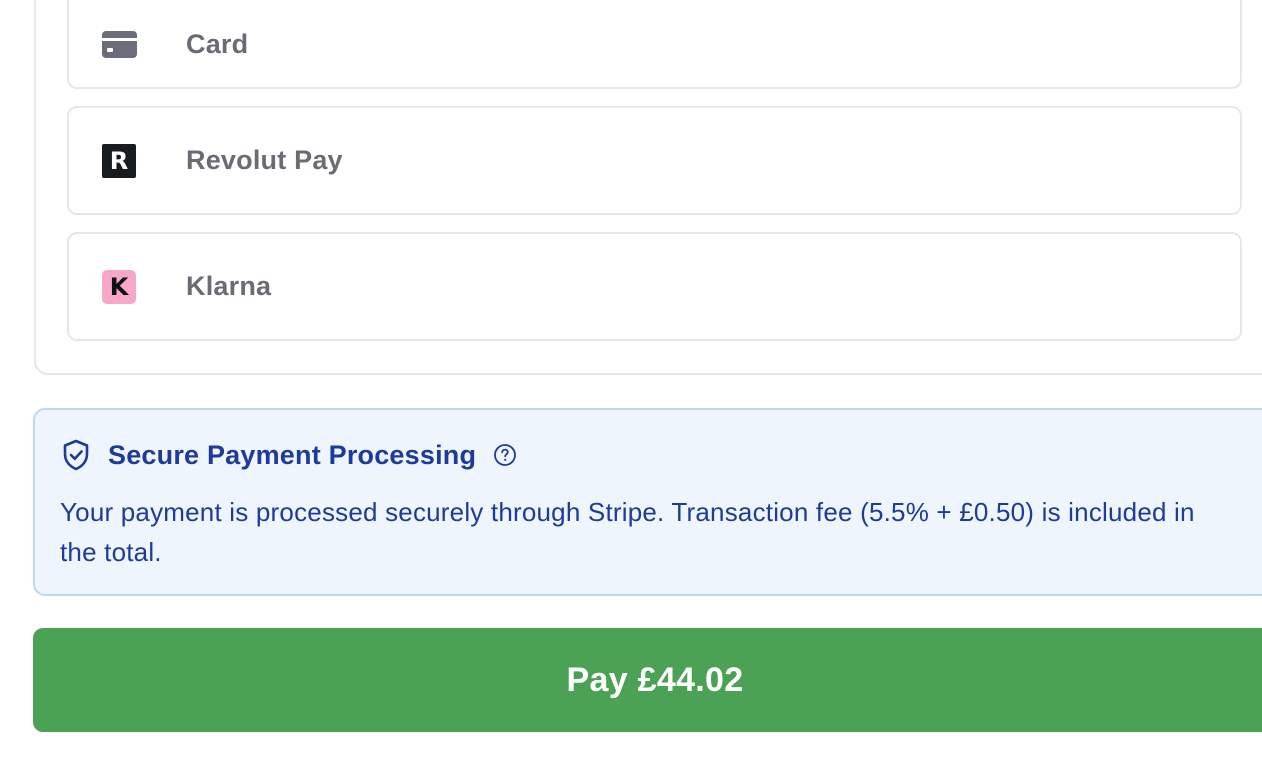  Describe the element at coordinates (119, 45) in the screenshot. I see `card-icon` at that location.